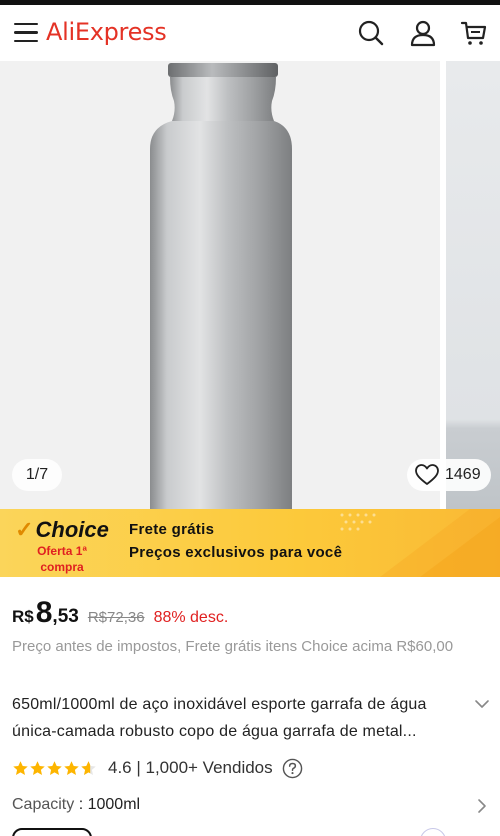 Image resolution: width=500 pixels, height=836 pixels. What do you see at coordinates (236, 552) in the screenshot?
I see `exclusive-prices-text: Preços exclusivos para você` at bounding box center [236, 552].